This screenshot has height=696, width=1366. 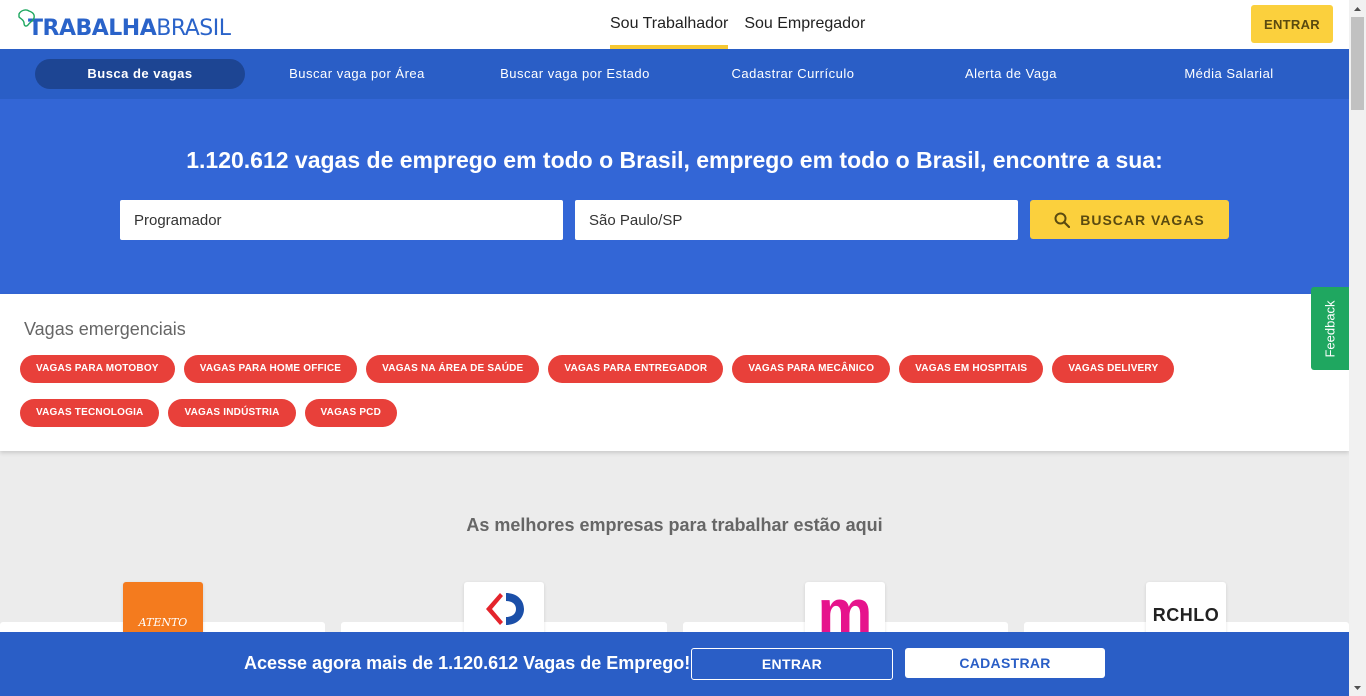 I want to click on search-button: BUSCAR VAGAS, so click(x=1129, y=219).